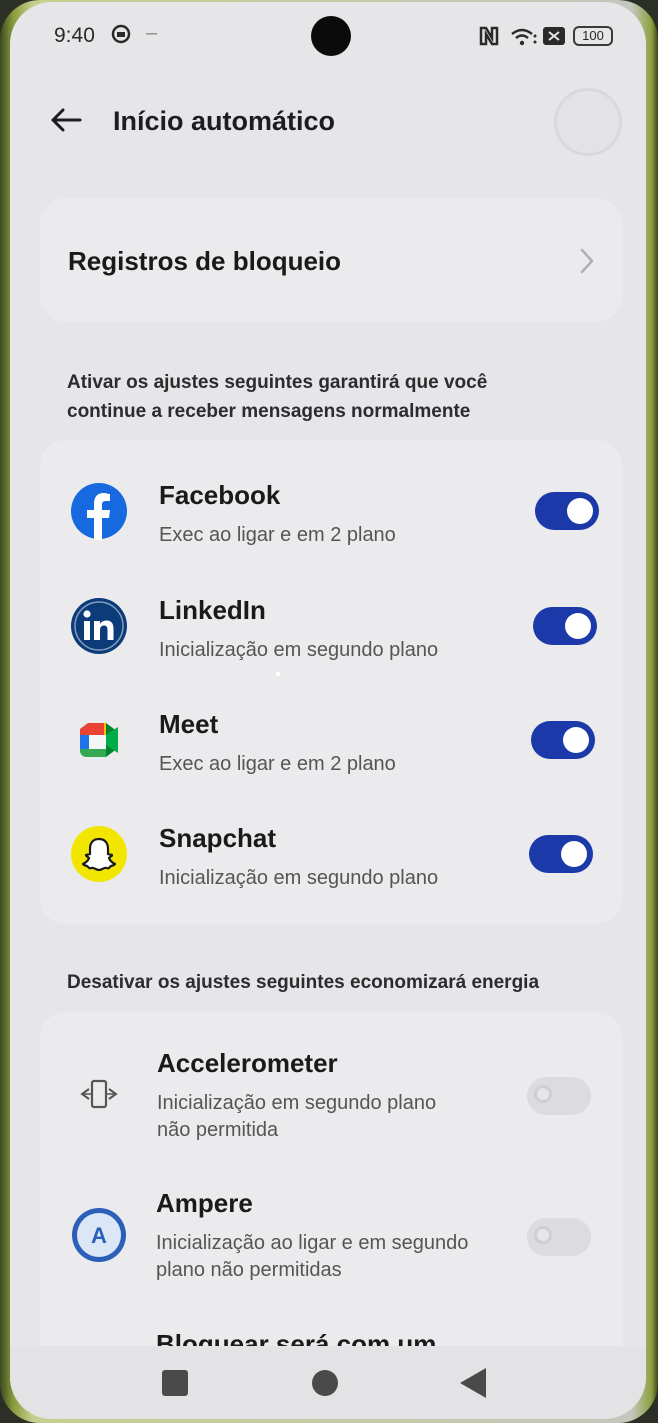 The image size is (658, 1423). Describe the element at coordinates (331, 36) in the screenshot. I see `camera-hole` at that location.